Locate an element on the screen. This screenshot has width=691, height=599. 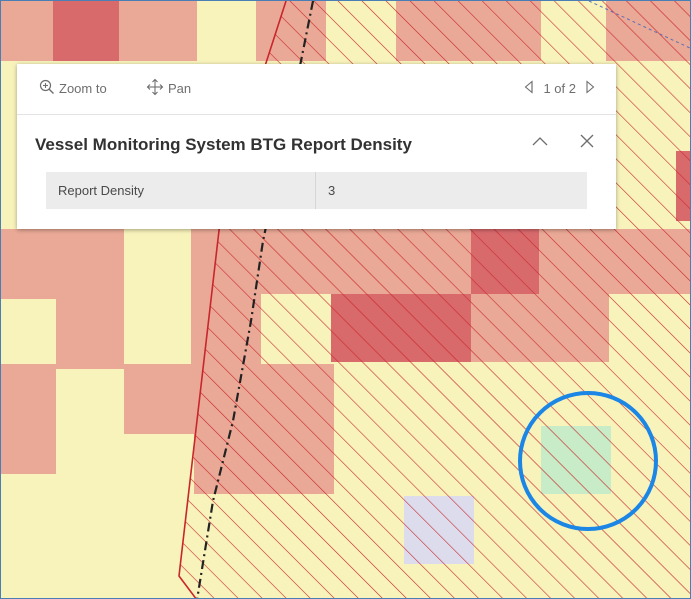
field-name-cell: Report Density is located at coordinates (181, 190).